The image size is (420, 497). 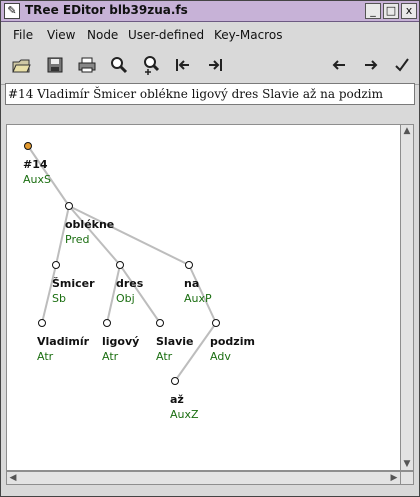 I want to click on save-icon, so click(x=55, y=65).